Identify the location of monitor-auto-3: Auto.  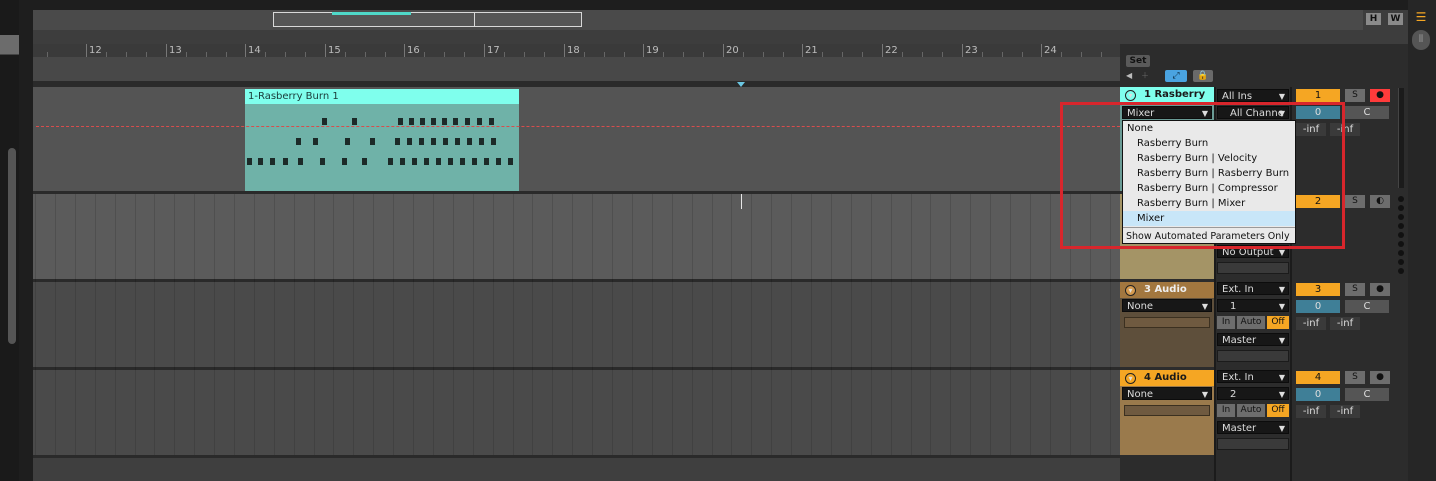
(1251, 322).